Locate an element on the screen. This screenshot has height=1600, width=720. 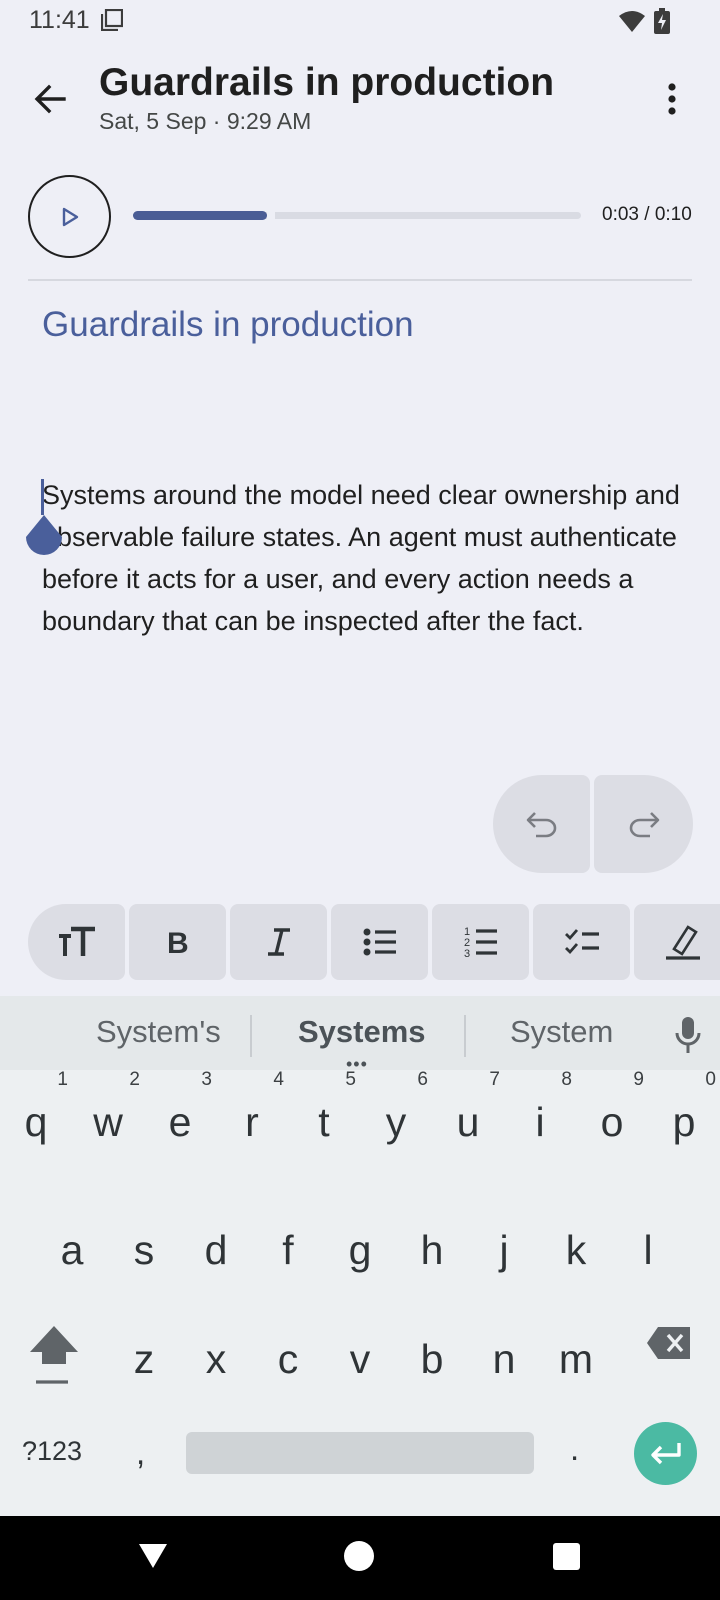
key-d: d is located at coordinates (216, 1248).